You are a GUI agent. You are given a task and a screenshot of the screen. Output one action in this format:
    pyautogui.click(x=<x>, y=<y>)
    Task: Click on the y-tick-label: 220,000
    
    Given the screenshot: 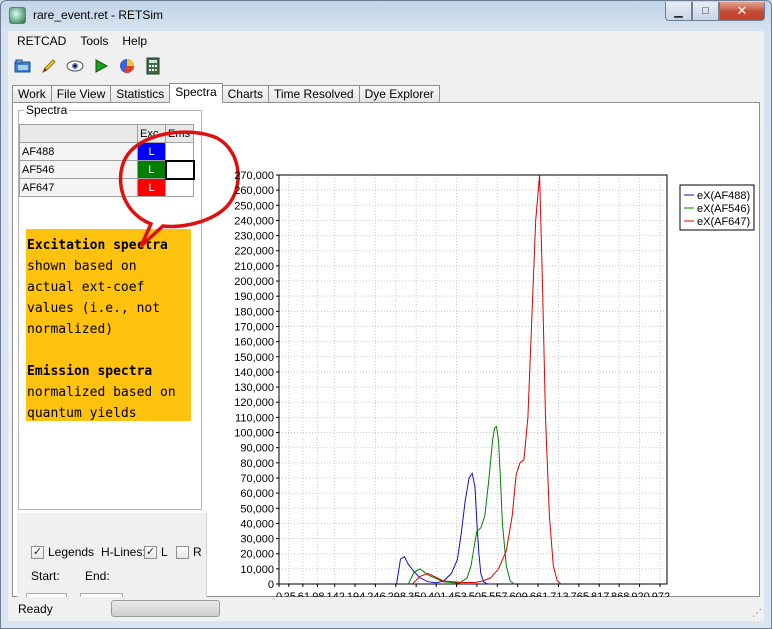 What is the action you would take?
    pyautogui.click(x=254, y=252)
    